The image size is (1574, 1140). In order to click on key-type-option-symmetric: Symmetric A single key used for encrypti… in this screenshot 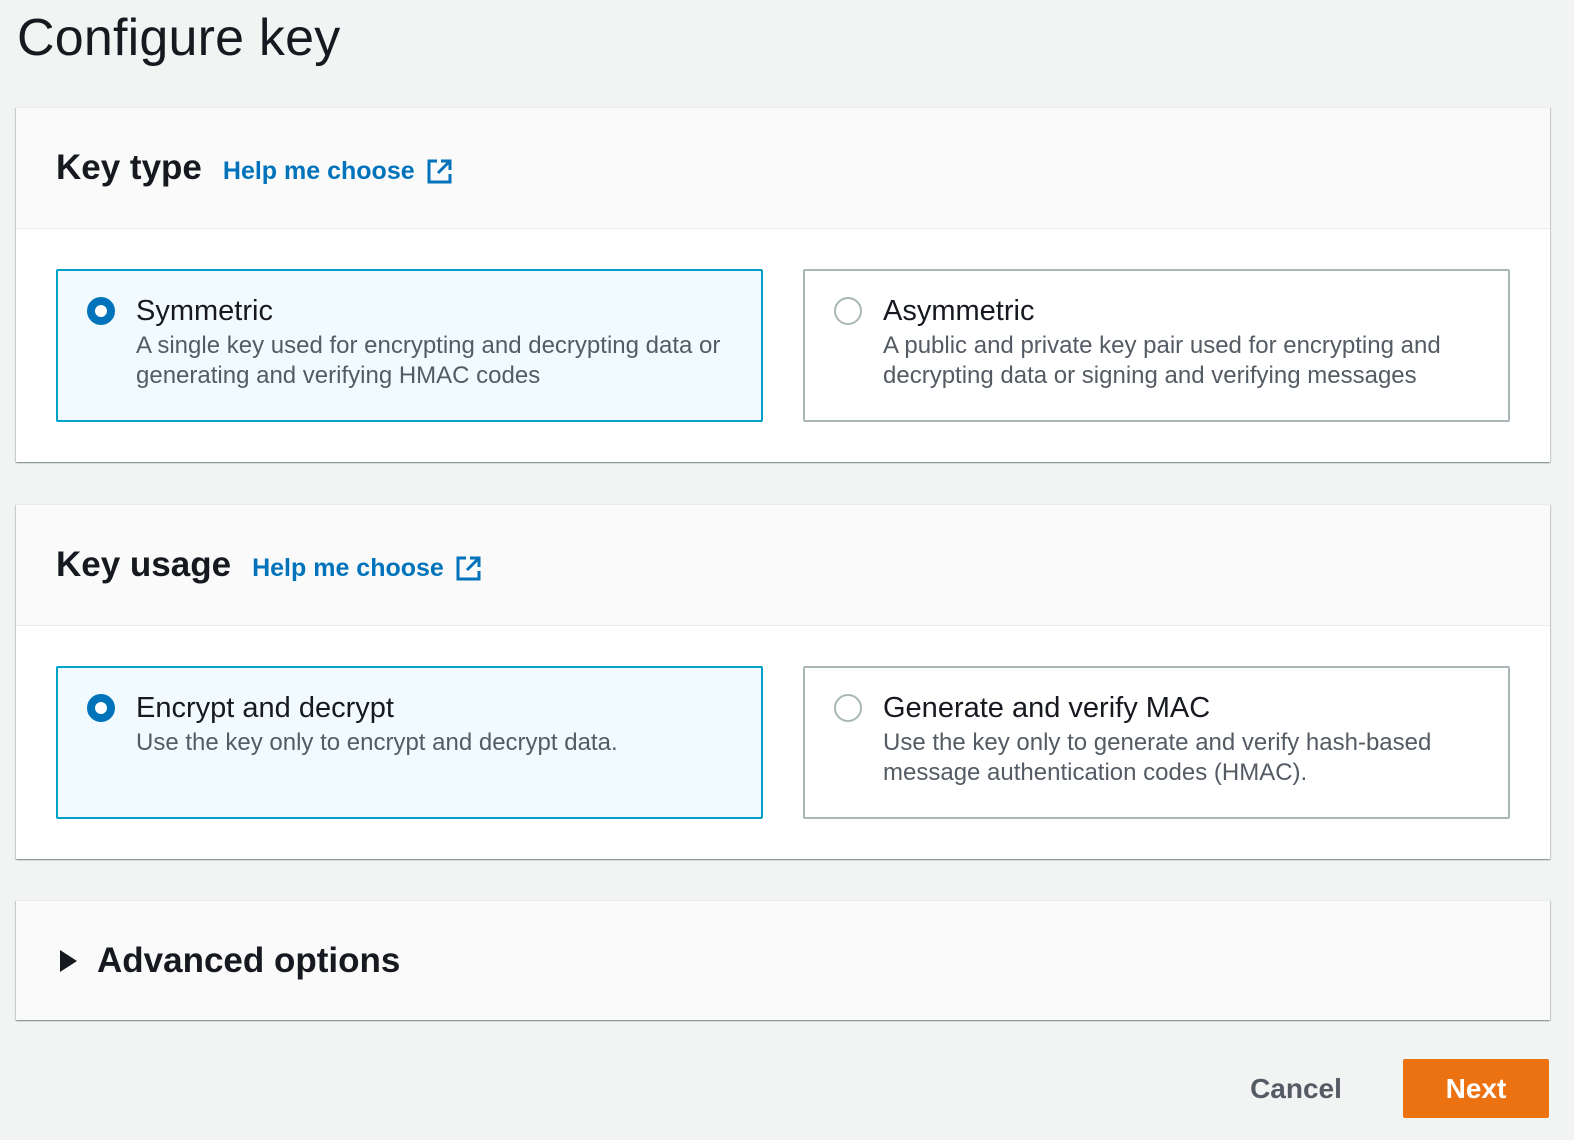, I will do `click(409, 345)`.